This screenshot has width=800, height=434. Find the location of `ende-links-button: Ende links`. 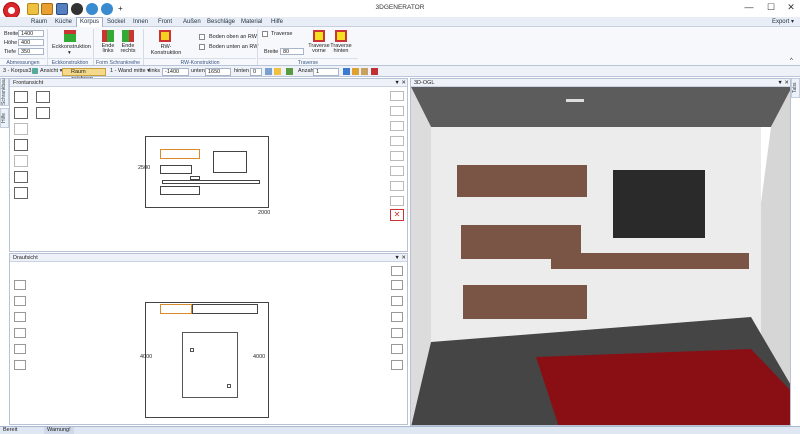

ende-links-button: Ende links is located at coordinates (108, 48).